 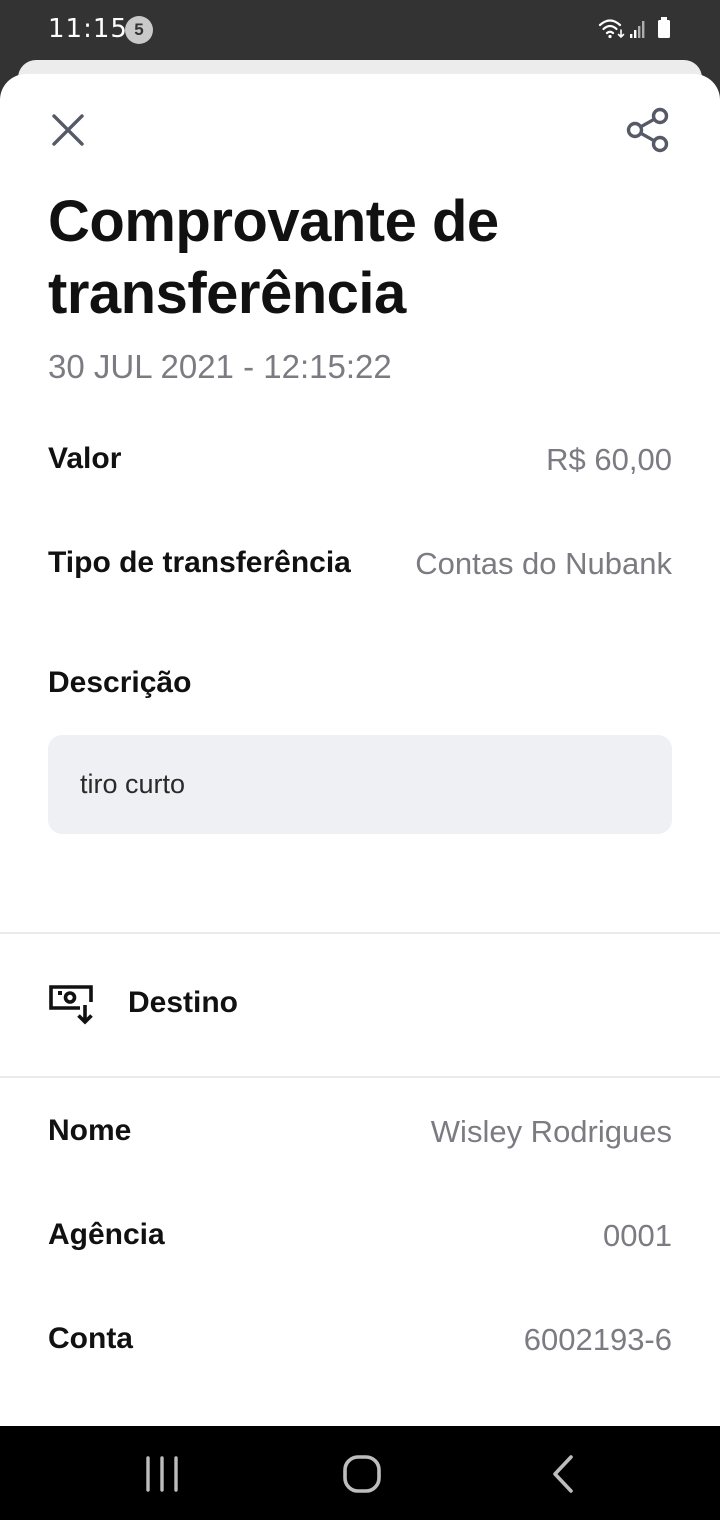 What do you see at coordinates (139, 30) in the screenshot?
I see `notification-count-badge: 5` at bounding box center [139, 30].